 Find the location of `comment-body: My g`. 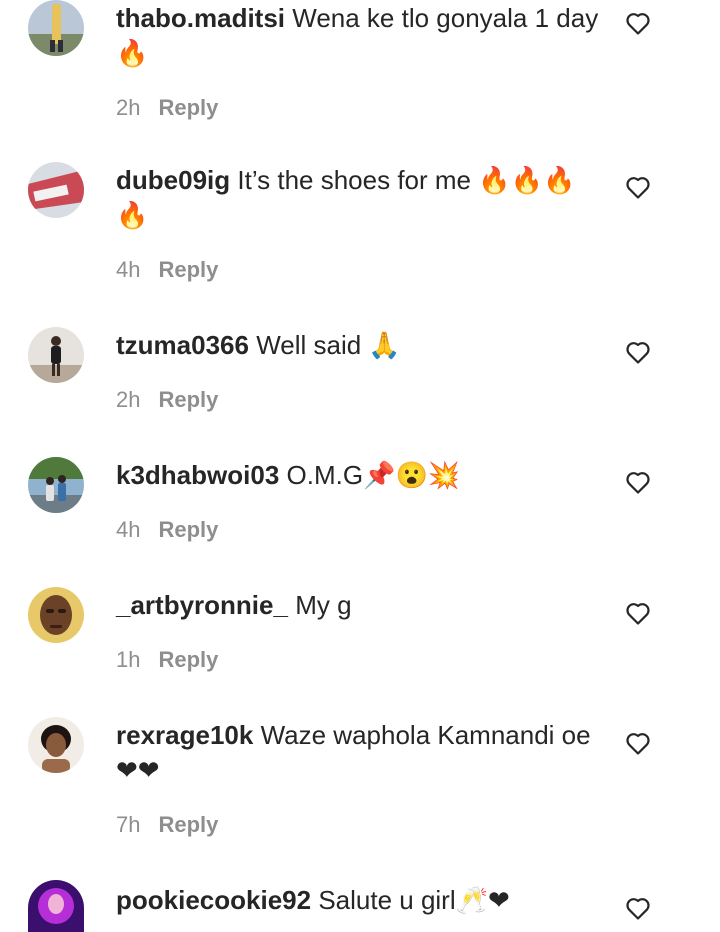

comment-body: My g is located at coordinates (323, 605).